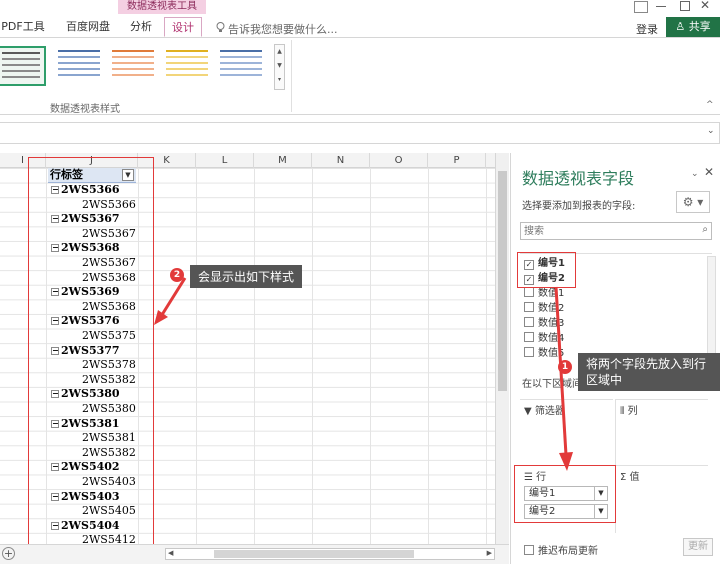 This screenshot has width=720, height=564. Describe the element at coordinates (91, 354) in the screenshot. I see `highlight-box-pivot` at that location.